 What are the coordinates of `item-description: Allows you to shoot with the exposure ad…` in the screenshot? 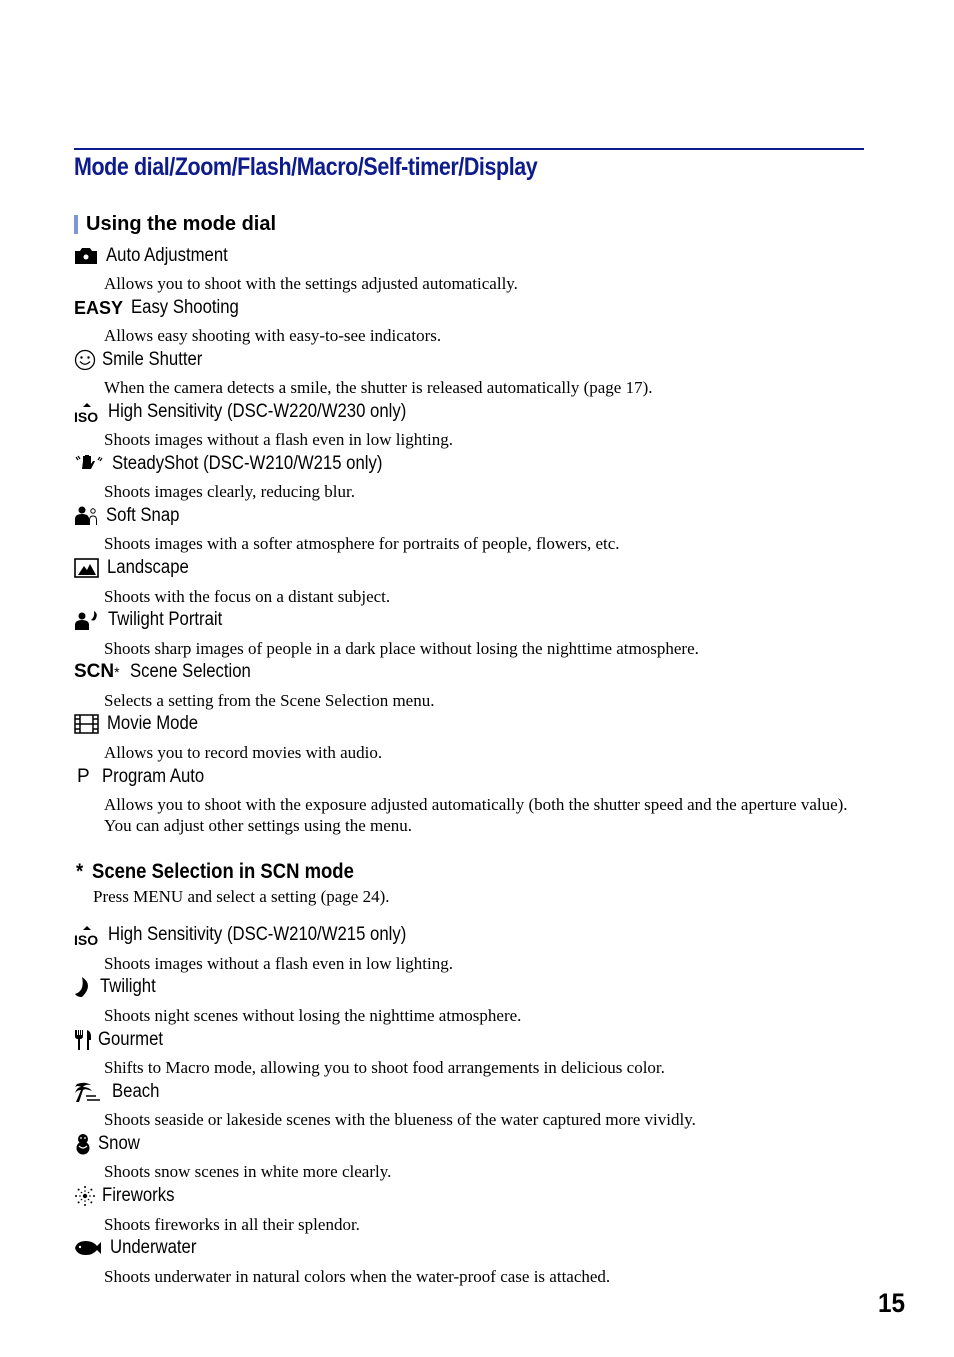 It's located at (476, 815).